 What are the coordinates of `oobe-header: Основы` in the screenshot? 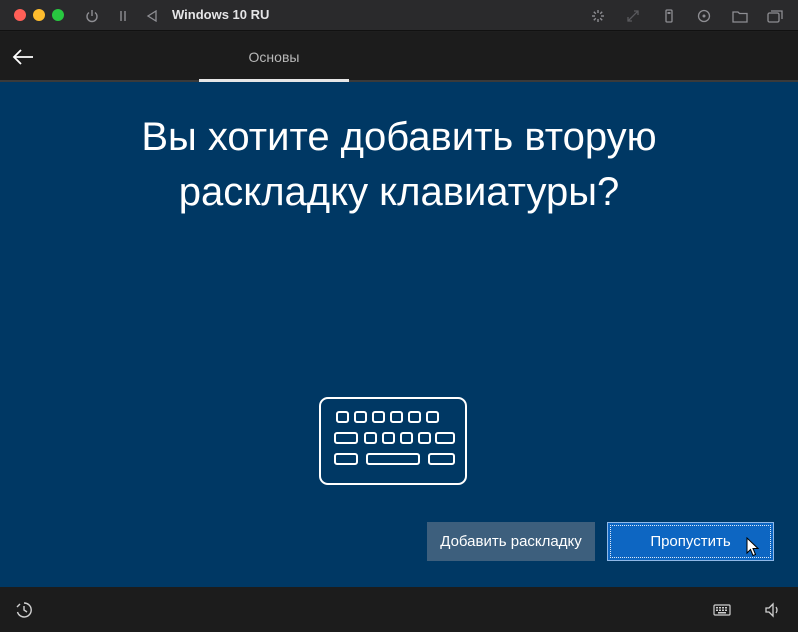 It's located at (399, 57).